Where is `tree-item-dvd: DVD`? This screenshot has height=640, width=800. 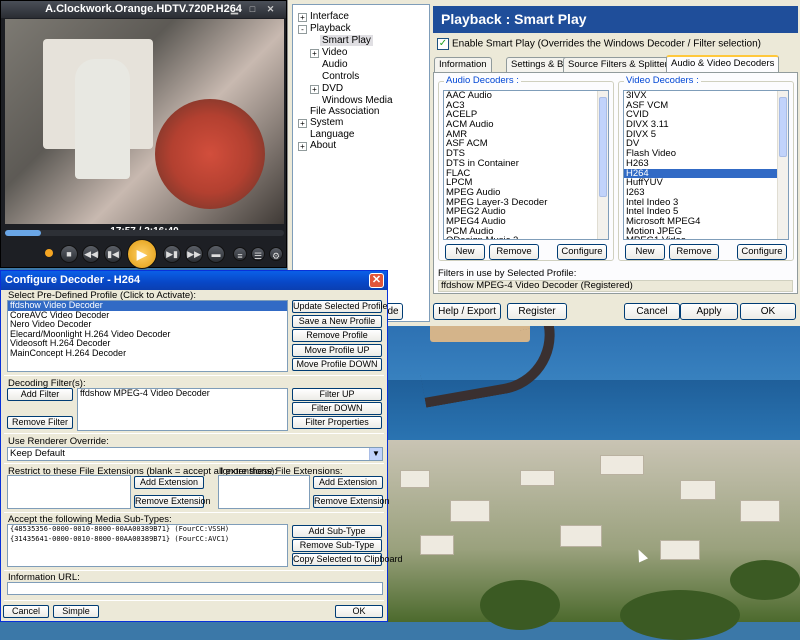
tree-item-dvd: DVD is located at coordinates (332, 88).